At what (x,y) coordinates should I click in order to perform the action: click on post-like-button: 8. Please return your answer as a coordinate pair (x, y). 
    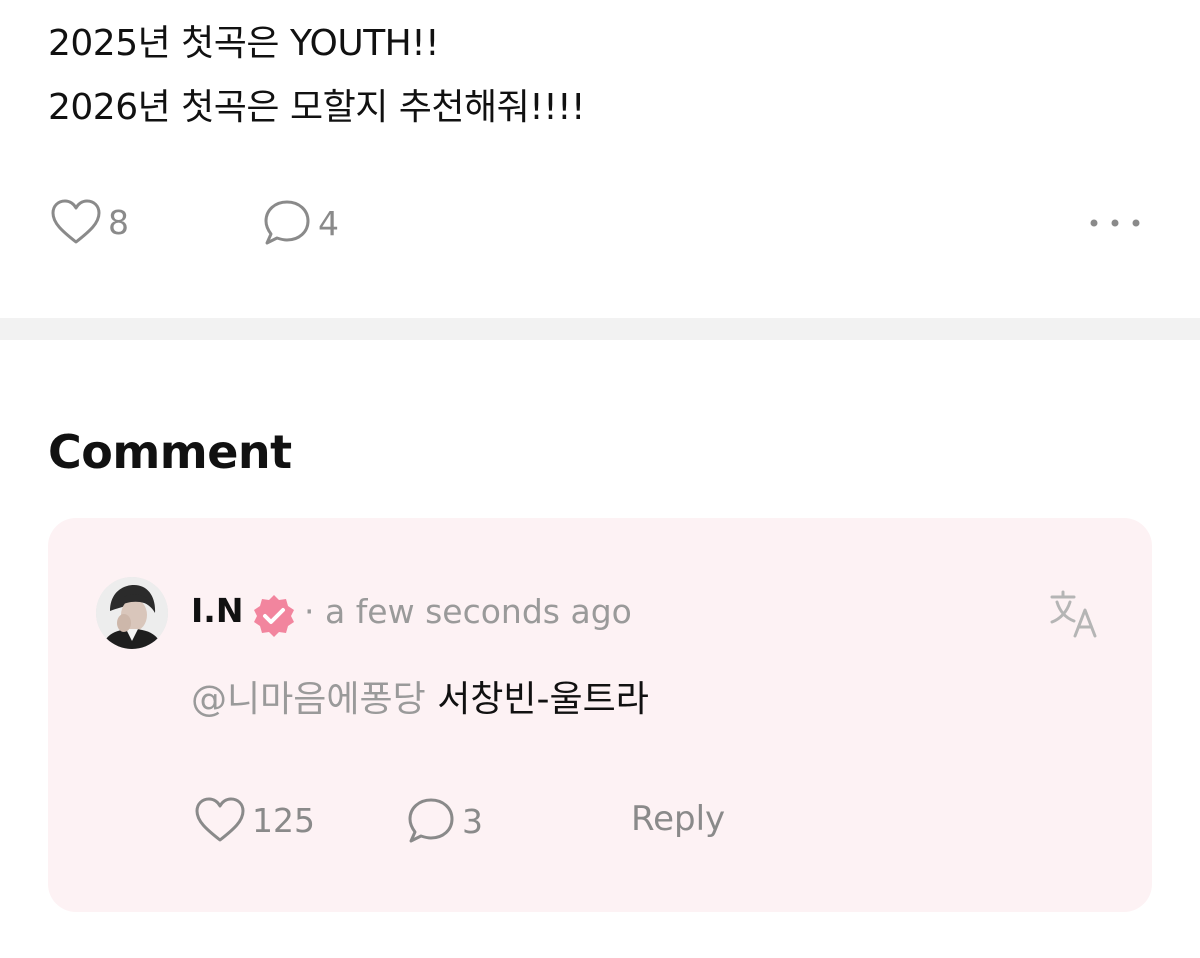
    Looking at the image, I should click on (89, 222).